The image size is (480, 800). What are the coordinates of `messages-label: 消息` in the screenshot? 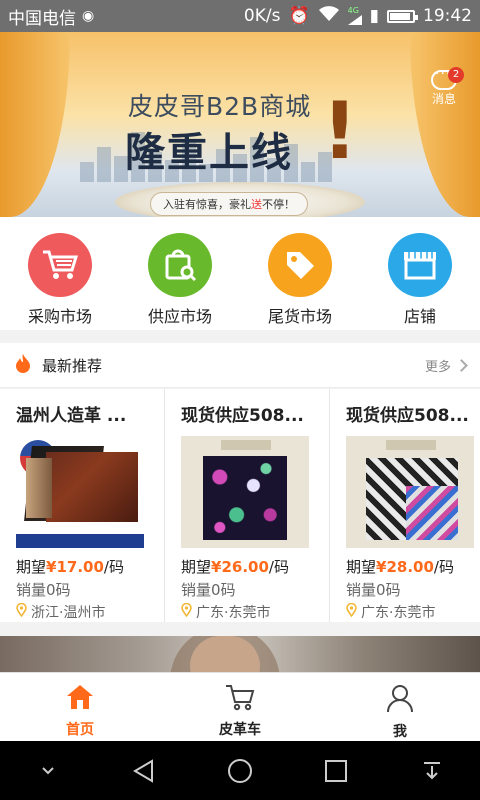 It's located at (443, 99).